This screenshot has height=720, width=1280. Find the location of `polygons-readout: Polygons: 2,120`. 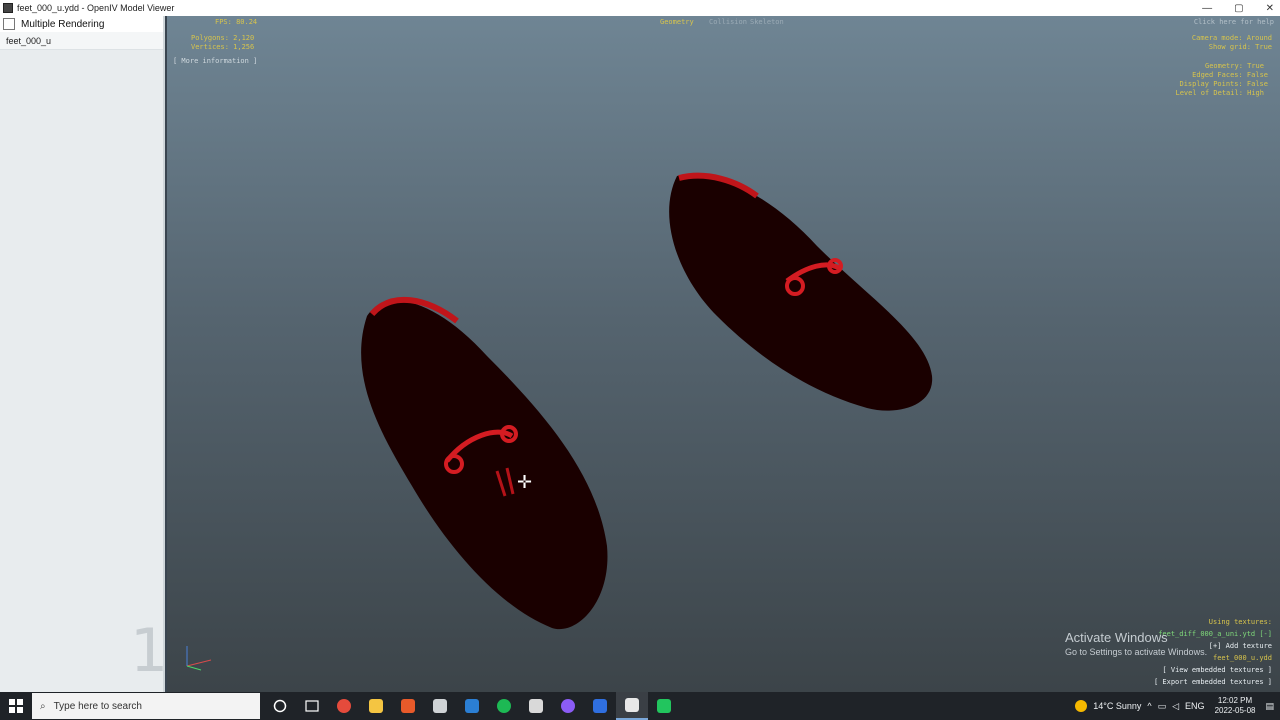

polygons-readout: Polygons: 2,120 is located at coordinates (223, 38).